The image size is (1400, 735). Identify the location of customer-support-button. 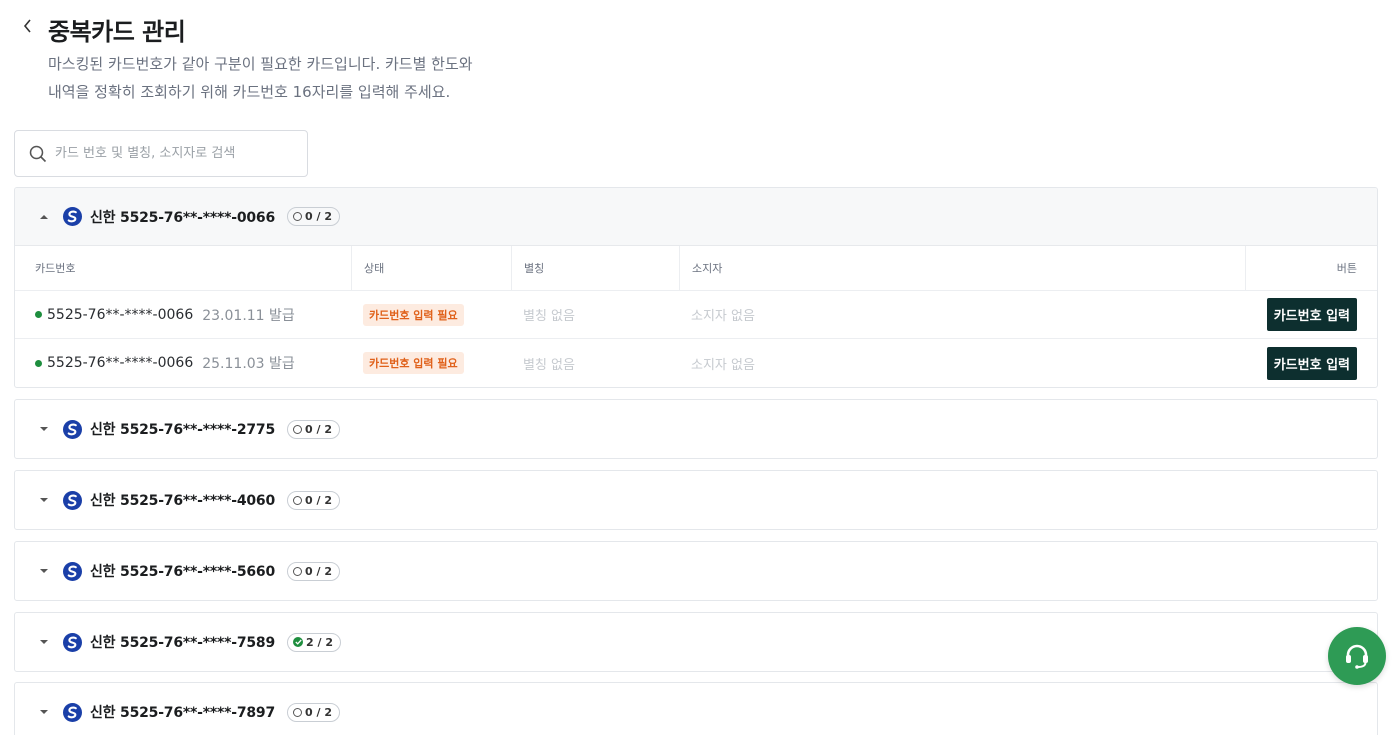
(1357, 656).